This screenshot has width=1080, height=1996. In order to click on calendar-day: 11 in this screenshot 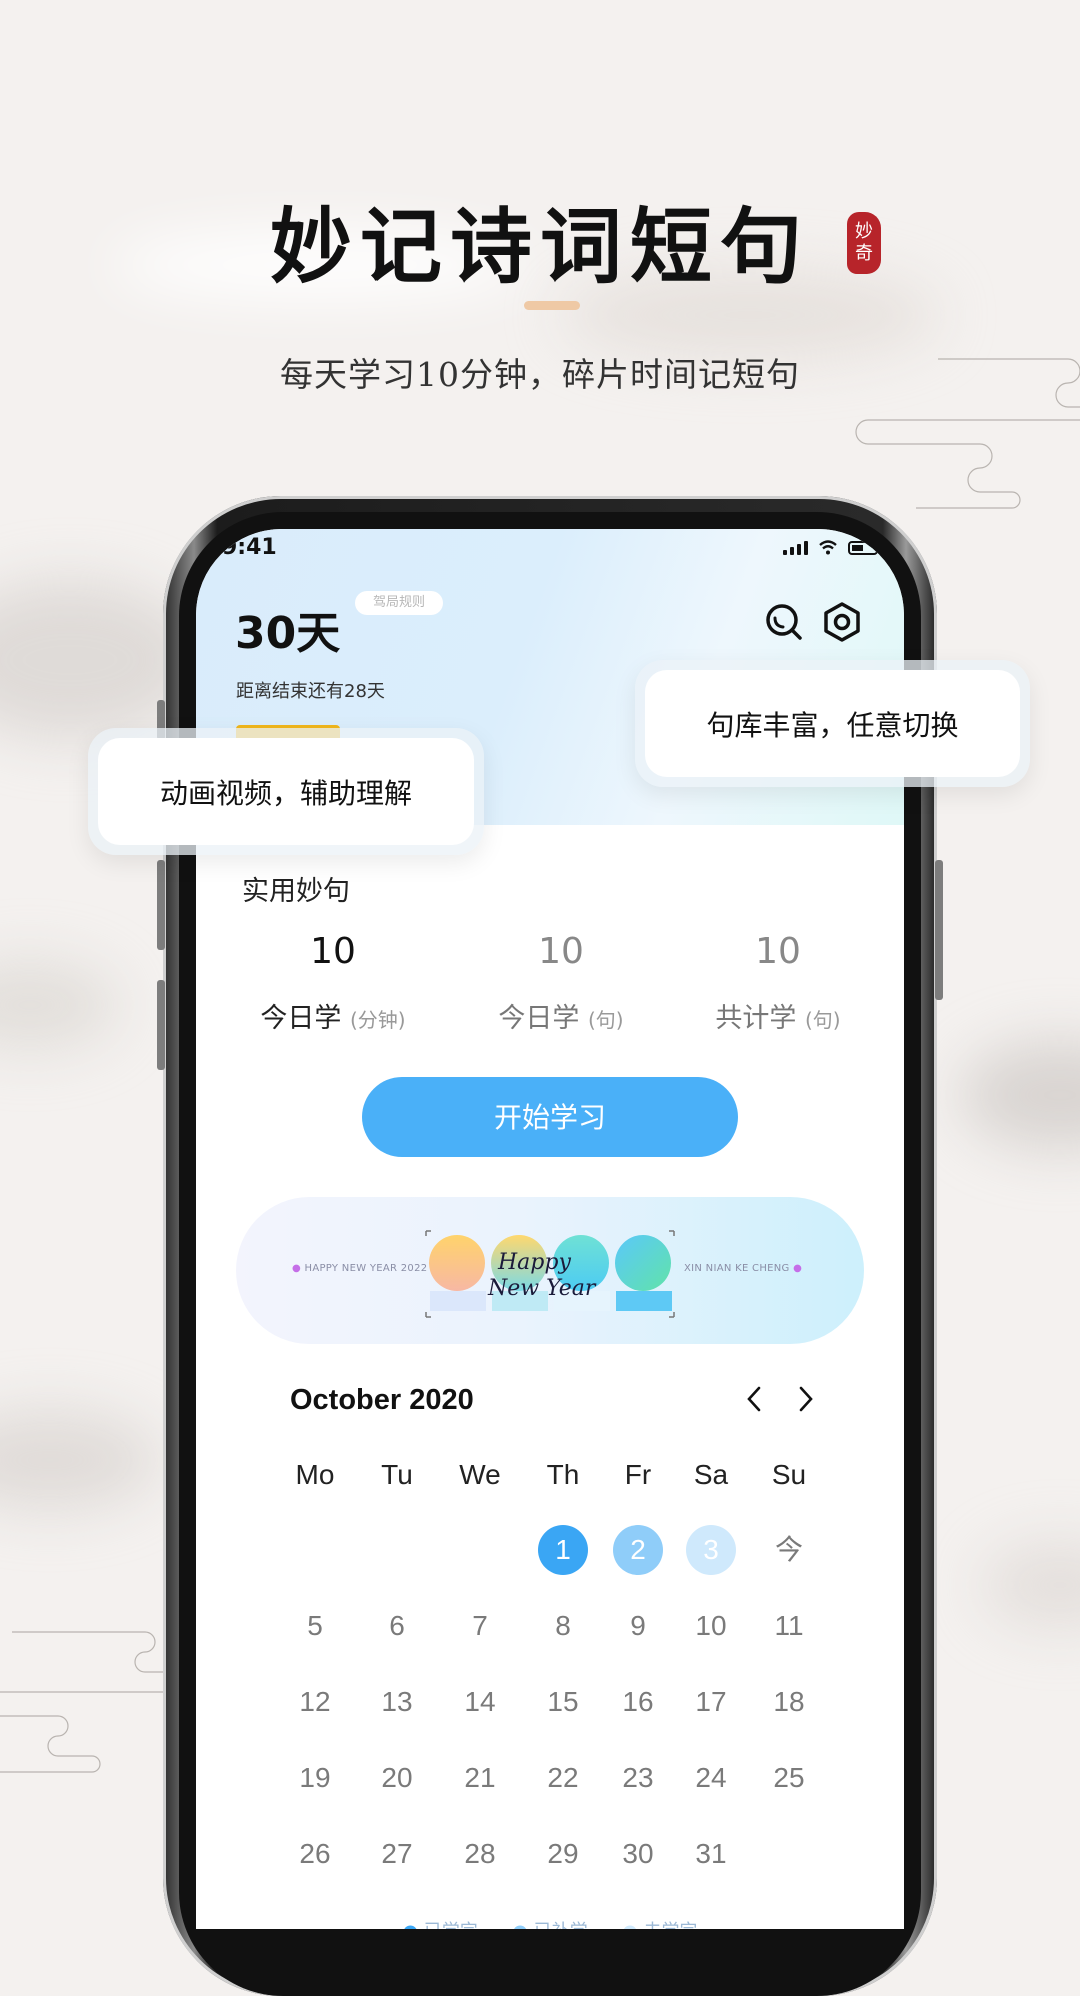, I will do `click(789, 1626)`.